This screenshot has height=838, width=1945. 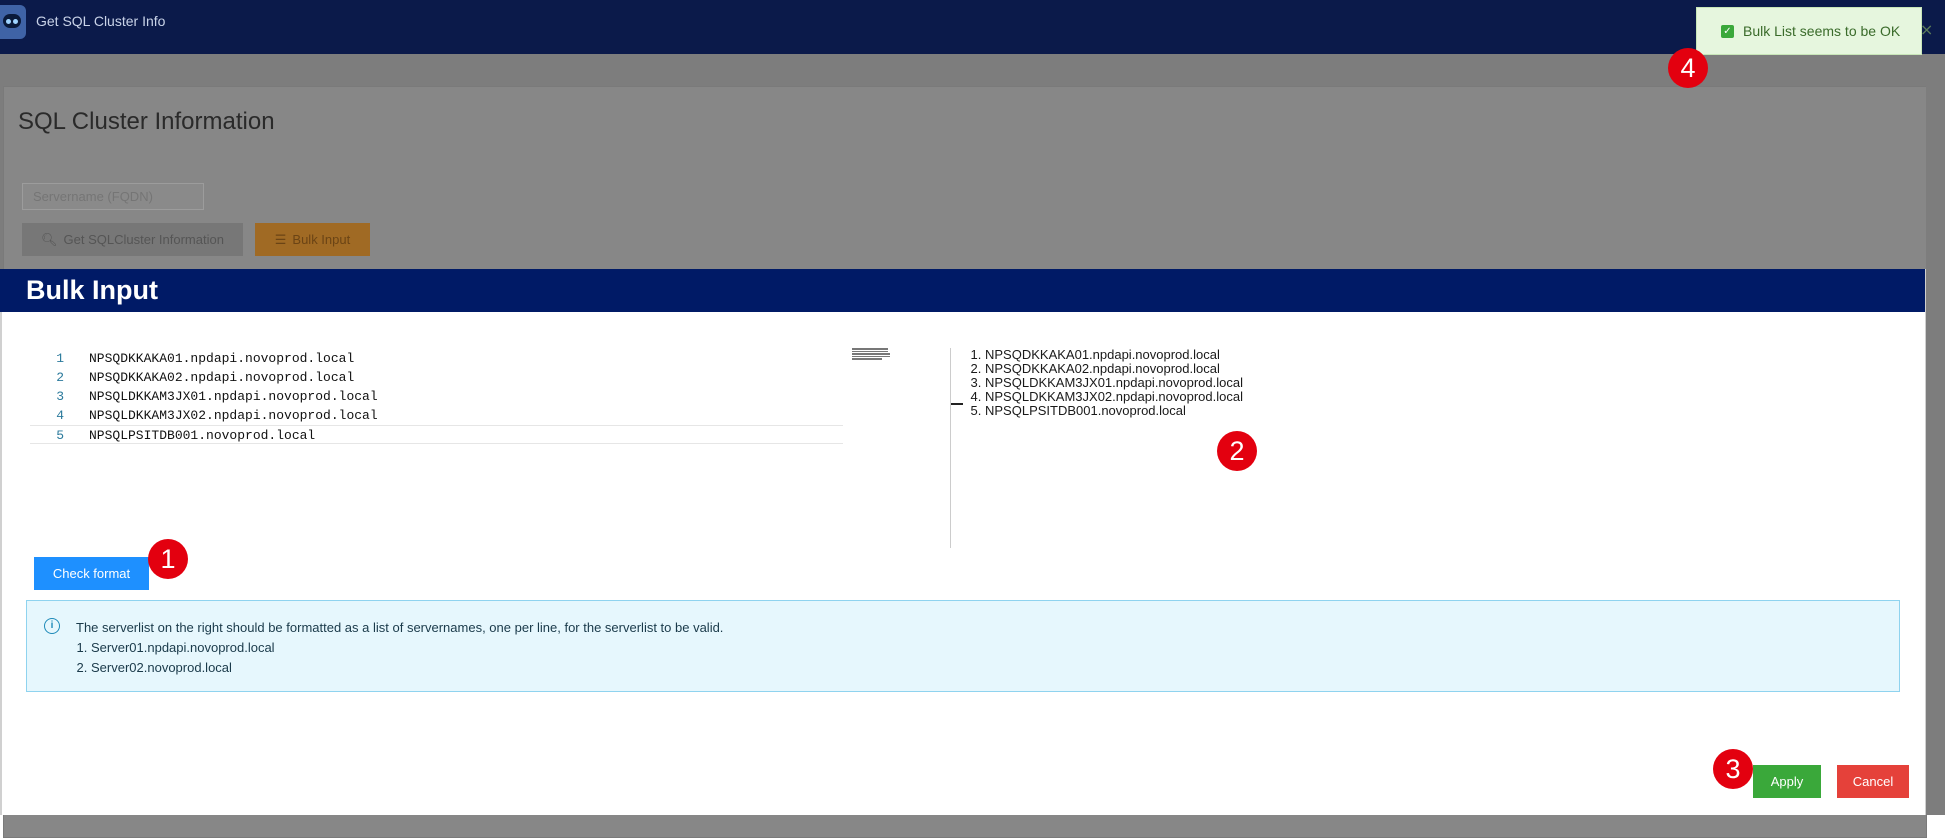 What do you see at coordinates (92, 290) in the screenshot?
I see `modal-title: Bulk Input` at bounding box center [92, 290].